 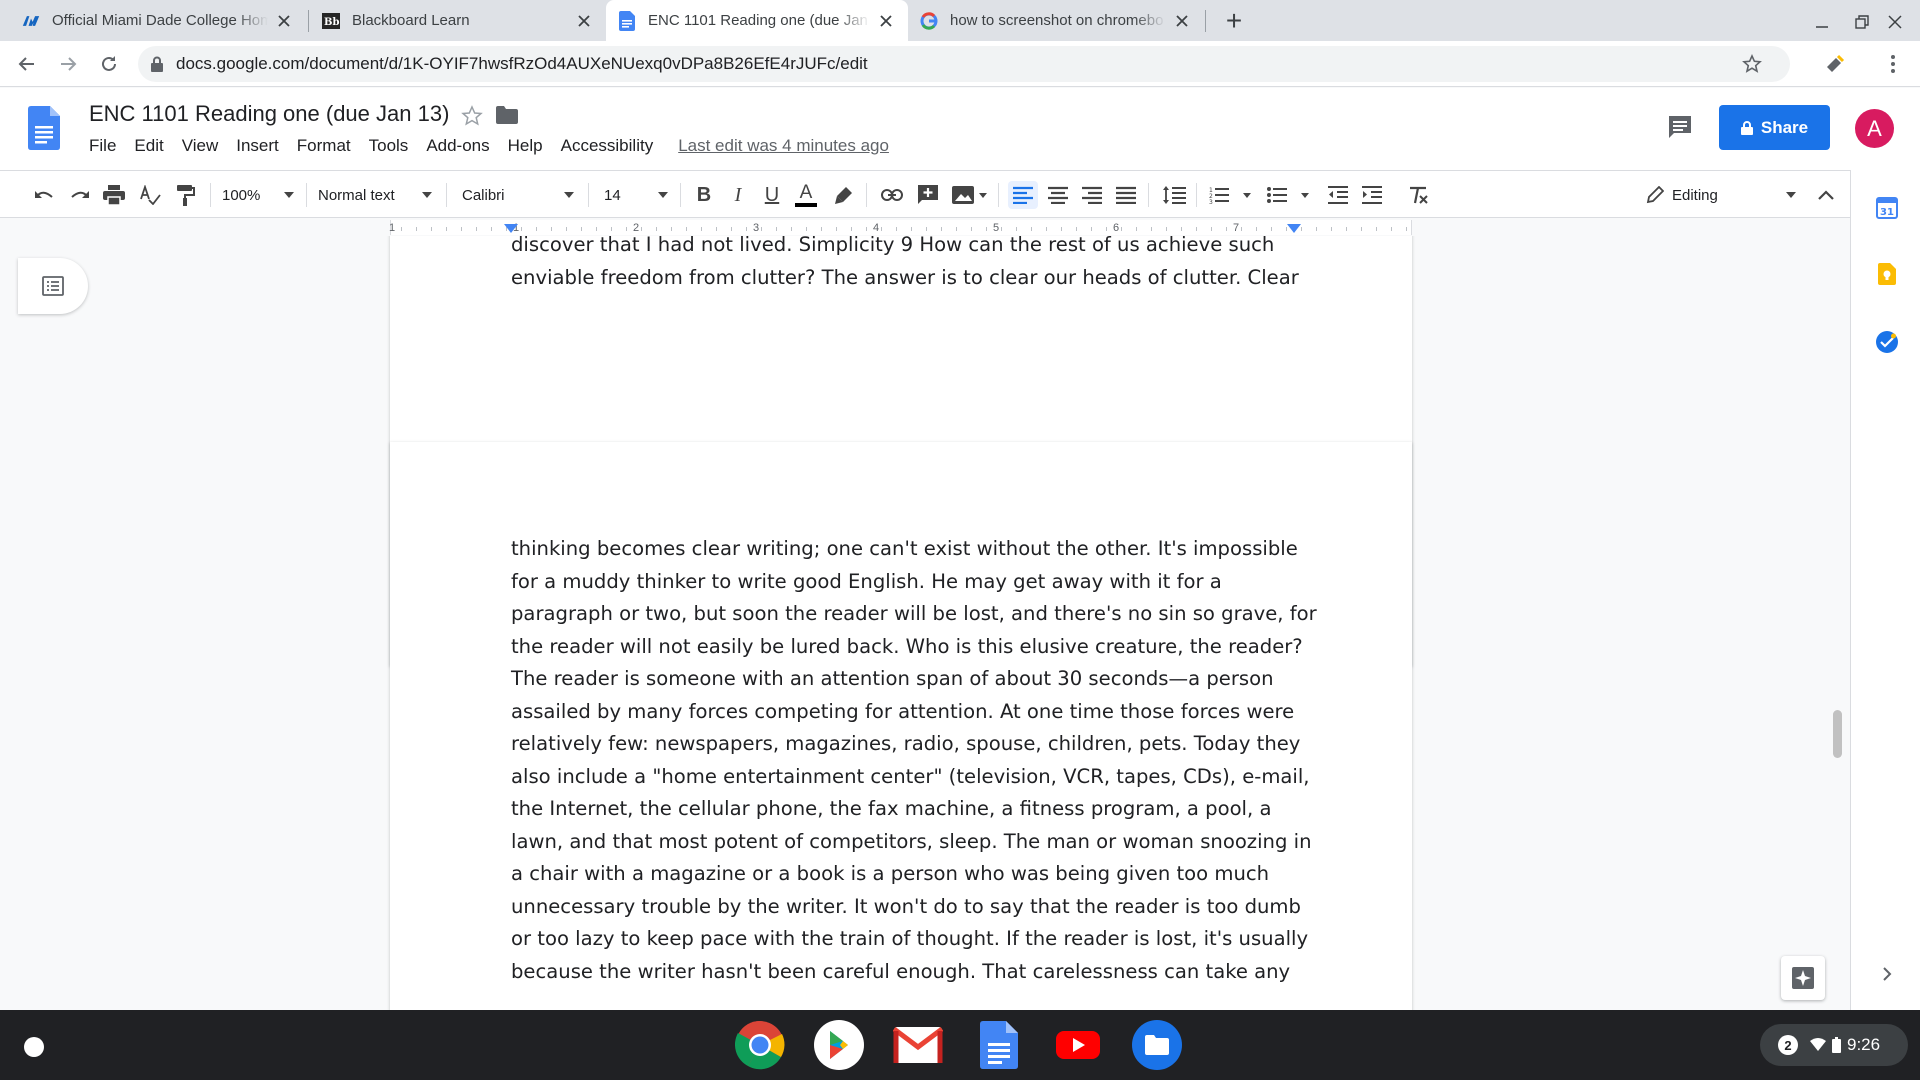 I want to click on insert-link-icon, so click(x=892, y=195).